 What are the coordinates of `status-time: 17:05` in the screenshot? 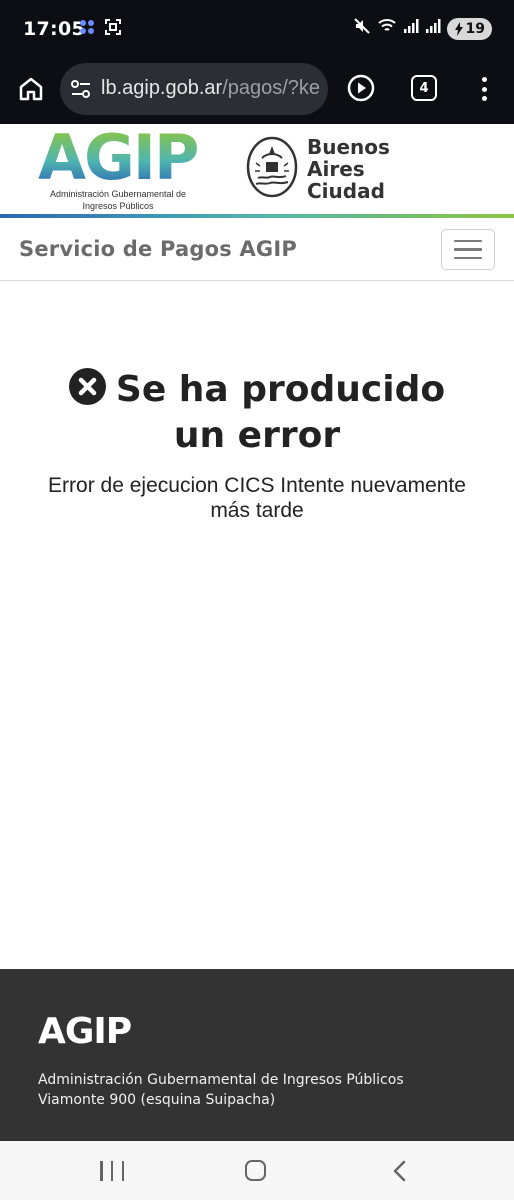 It's located at (54, 29).